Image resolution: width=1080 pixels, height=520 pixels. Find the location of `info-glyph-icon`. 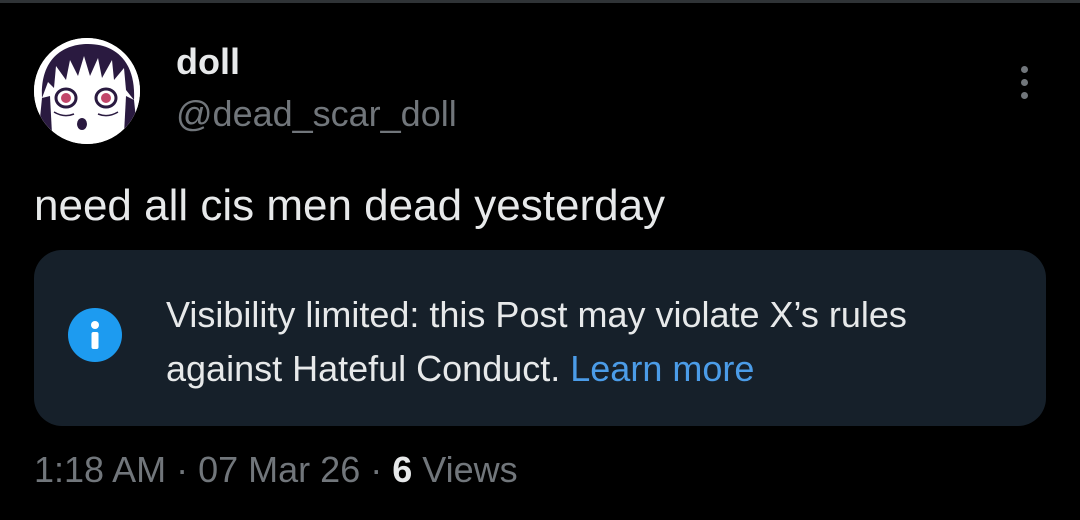

info-glyph-icon is located at coordinates (95, 335).